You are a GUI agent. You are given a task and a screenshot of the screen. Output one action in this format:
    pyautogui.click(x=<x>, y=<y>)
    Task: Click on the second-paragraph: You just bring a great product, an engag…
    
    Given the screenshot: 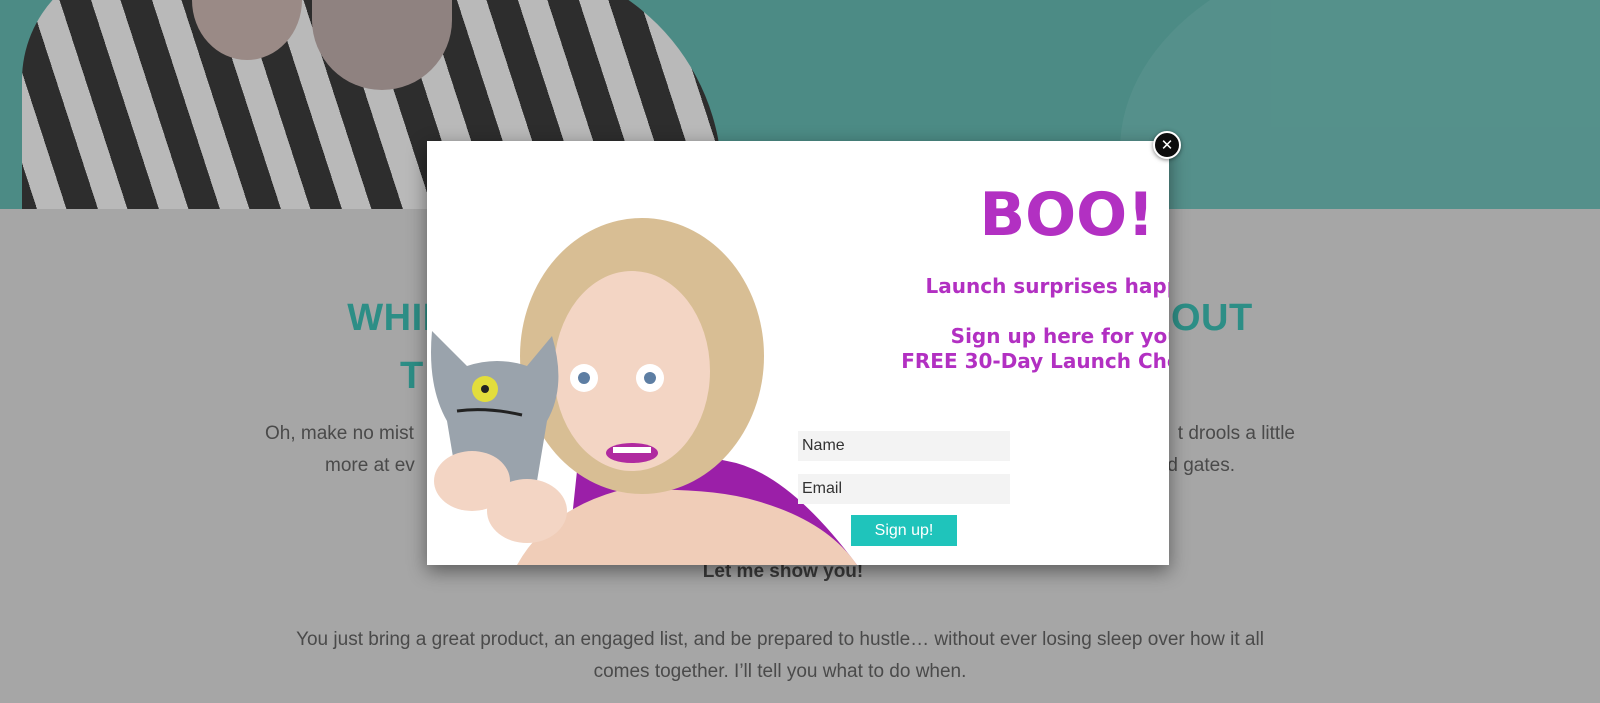 What is the action you would take?
    pyautogui.click(x=780, y=656)
    